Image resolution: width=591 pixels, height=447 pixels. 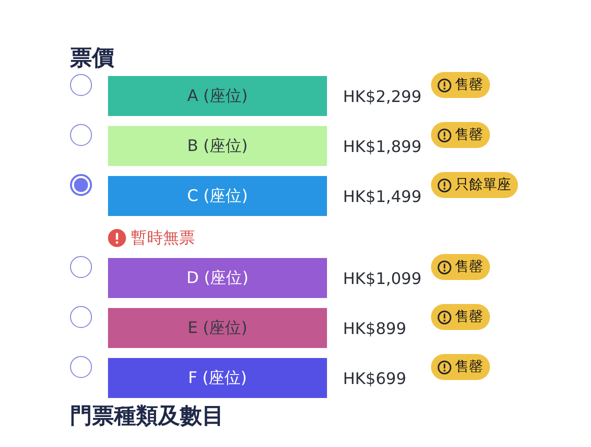 I want to click on price-text: HK$1,899, so click(x=383, y=146).